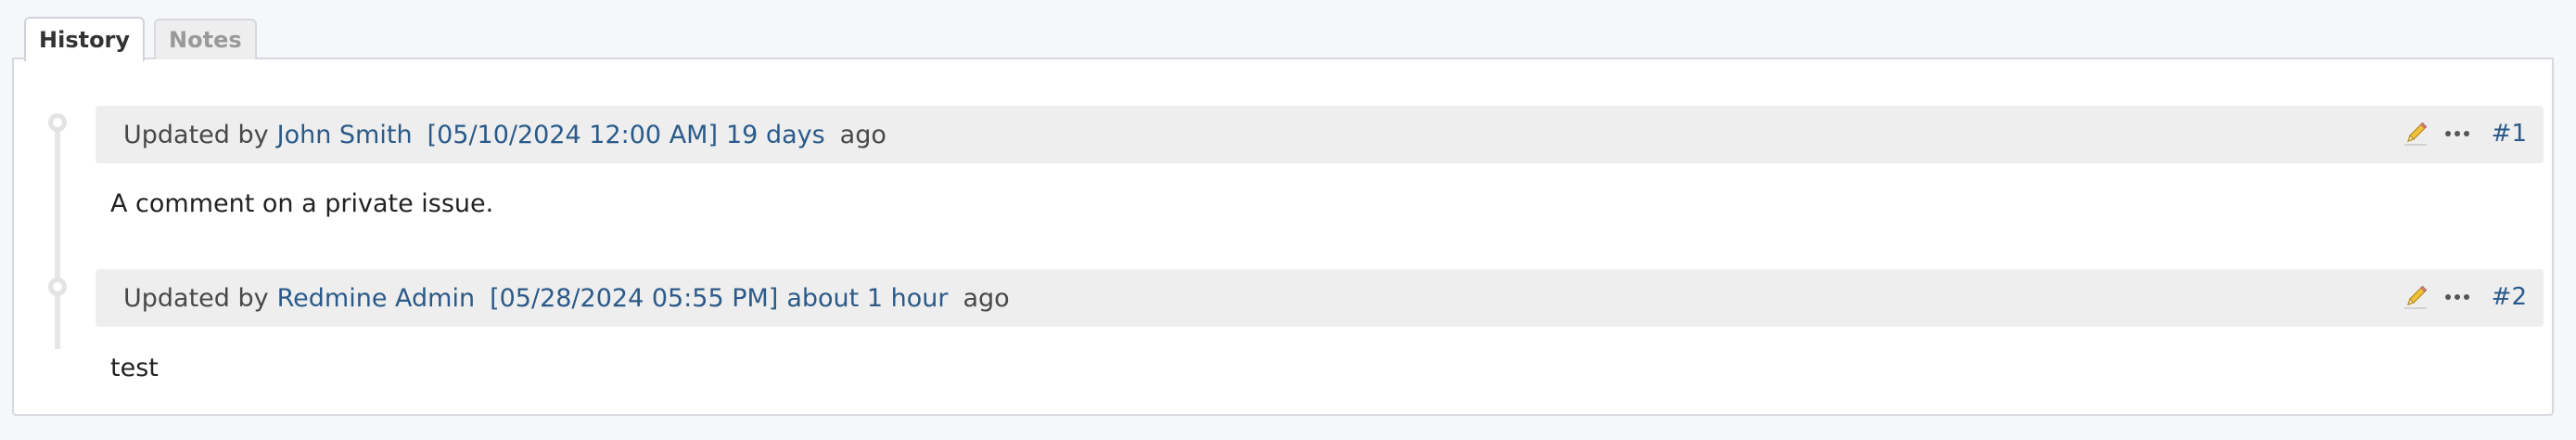 This screenshot has height=440, width=2576. What do you see at coordinates (302, 204) in the screenshot?
I see `journal-note: A comment on a private issue.` at bounding box center [302, 204].